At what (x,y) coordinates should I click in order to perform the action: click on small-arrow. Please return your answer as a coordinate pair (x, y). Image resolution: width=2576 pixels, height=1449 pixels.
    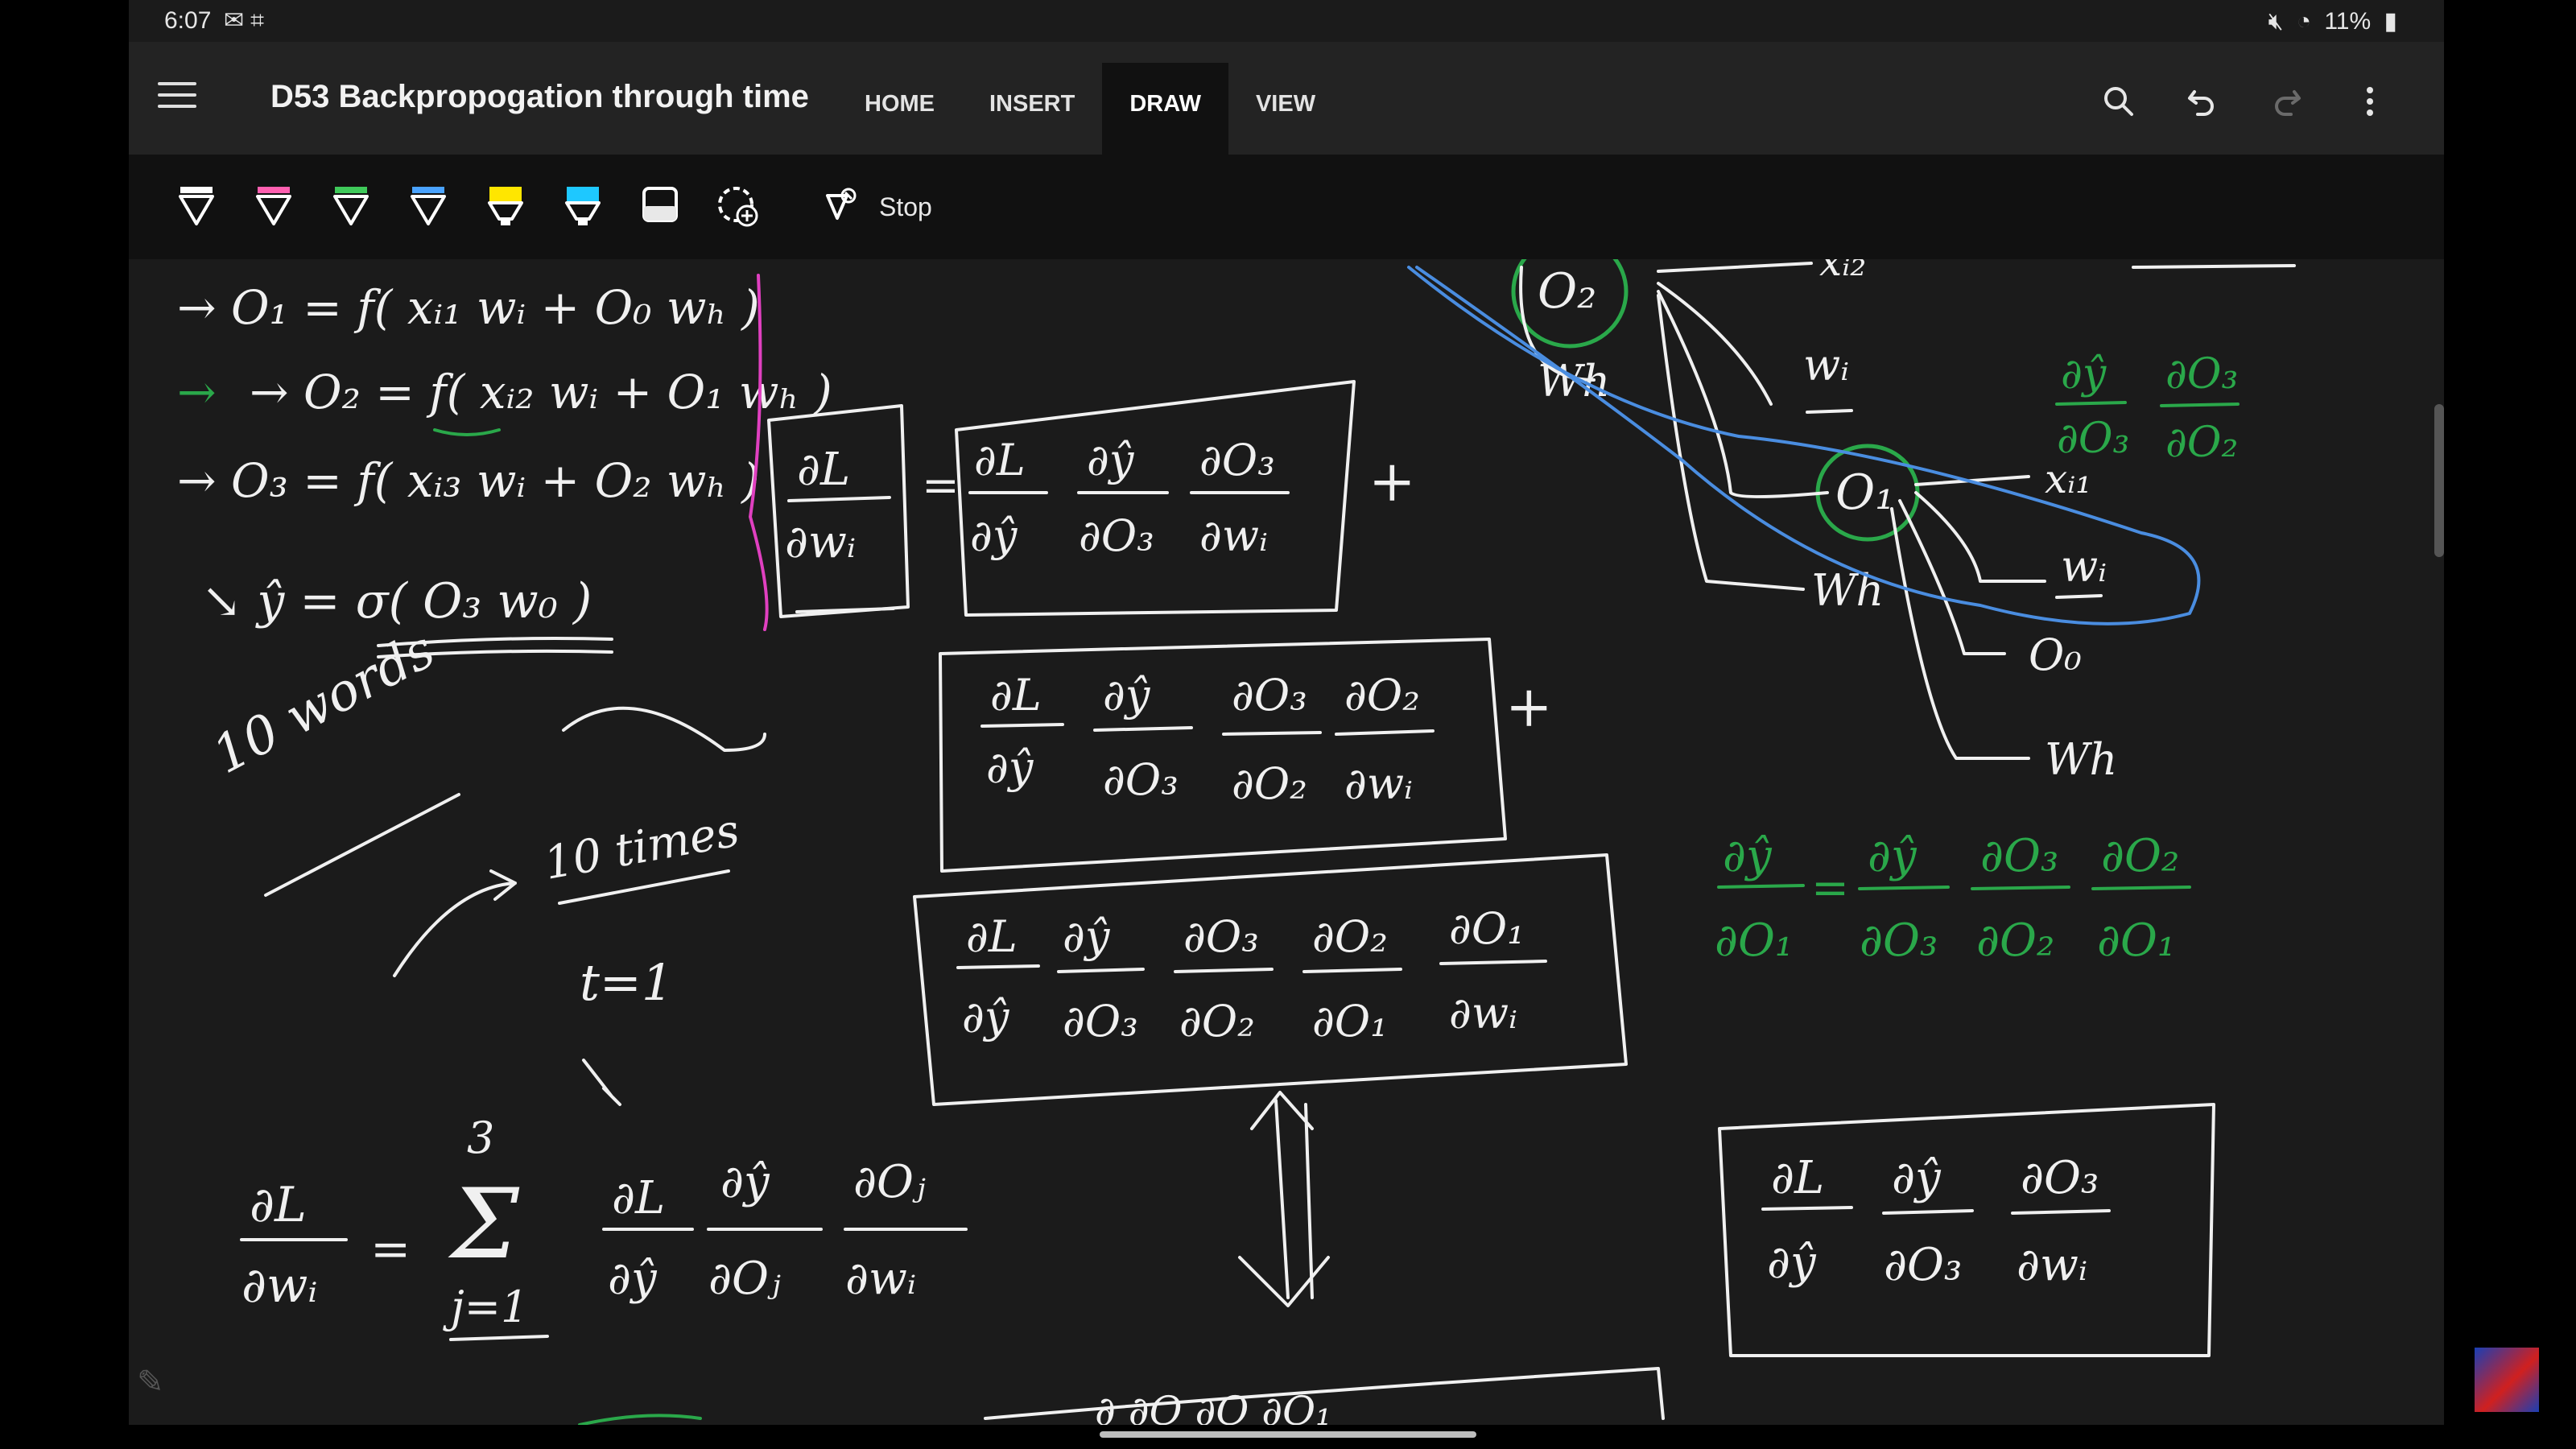
    Looking at the image, I should click on (601, 1082).